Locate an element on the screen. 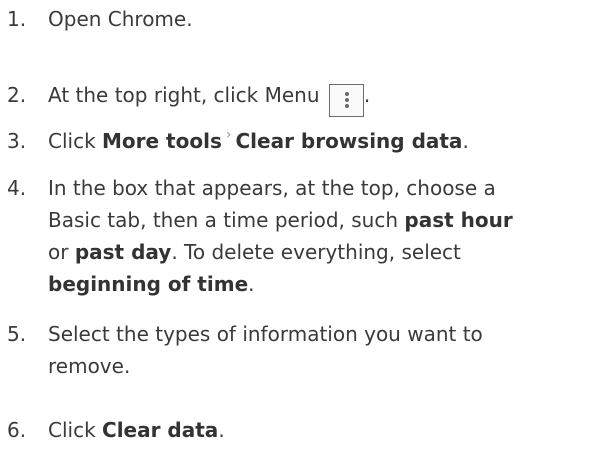  step-number: 4. is located at coordinates (17, 188).